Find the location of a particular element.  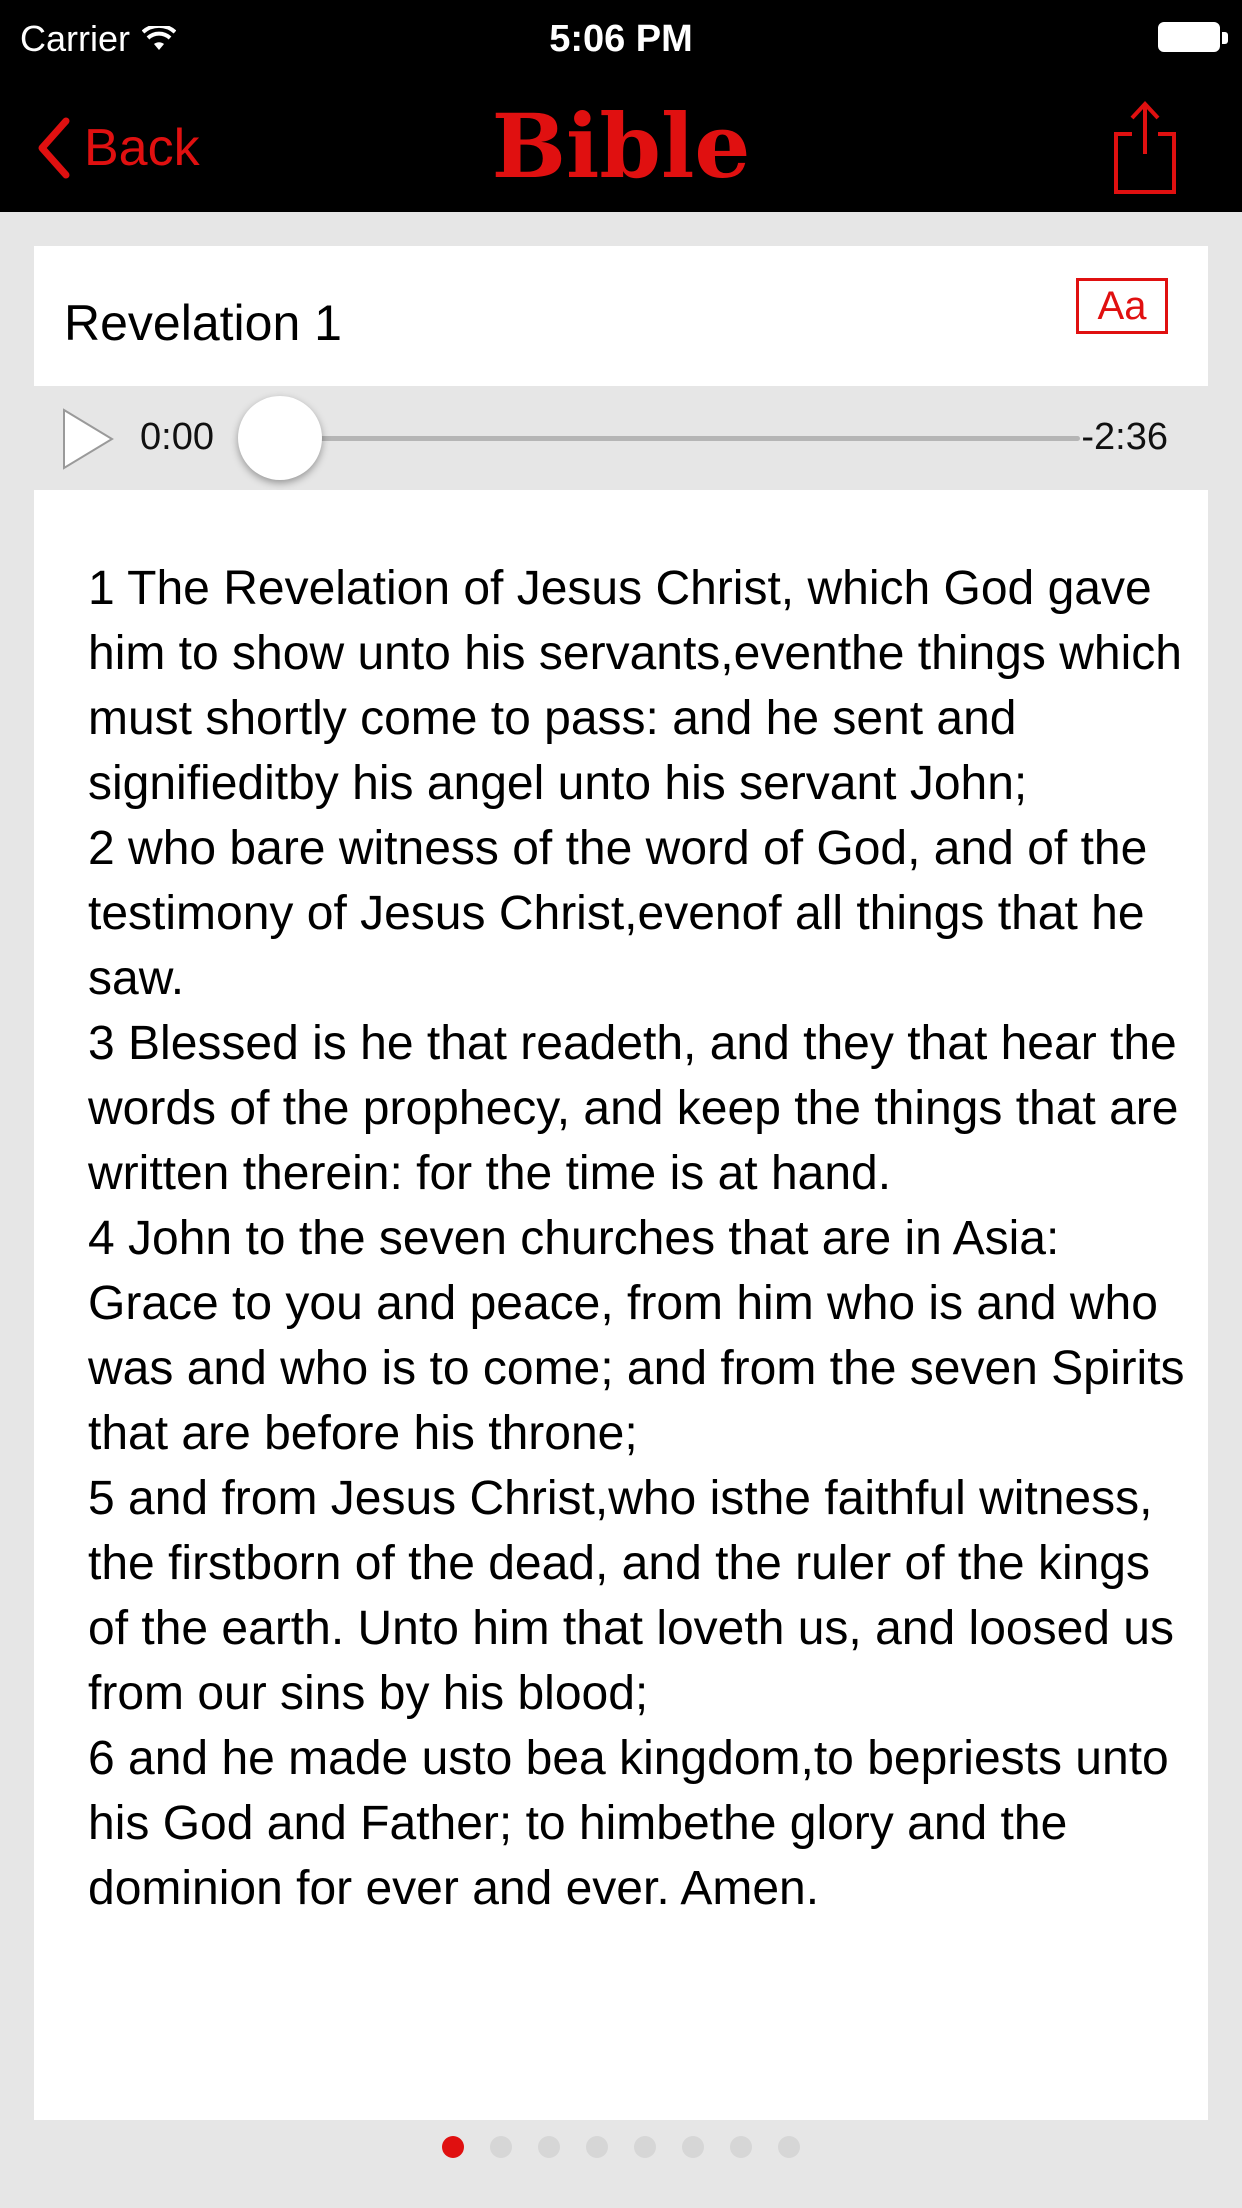

play-icon is located at coordinates (88, 439).